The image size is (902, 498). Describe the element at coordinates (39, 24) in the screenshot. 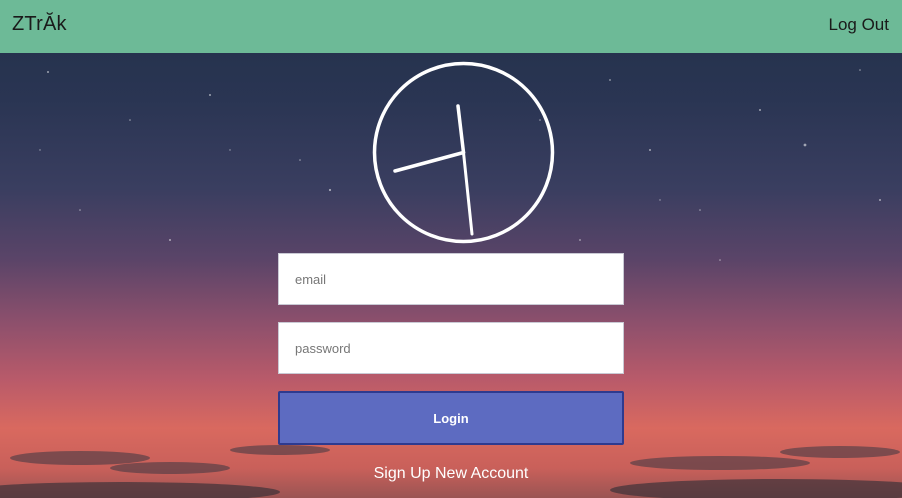

I see `brand-logo: ZTrĂk` at that location.